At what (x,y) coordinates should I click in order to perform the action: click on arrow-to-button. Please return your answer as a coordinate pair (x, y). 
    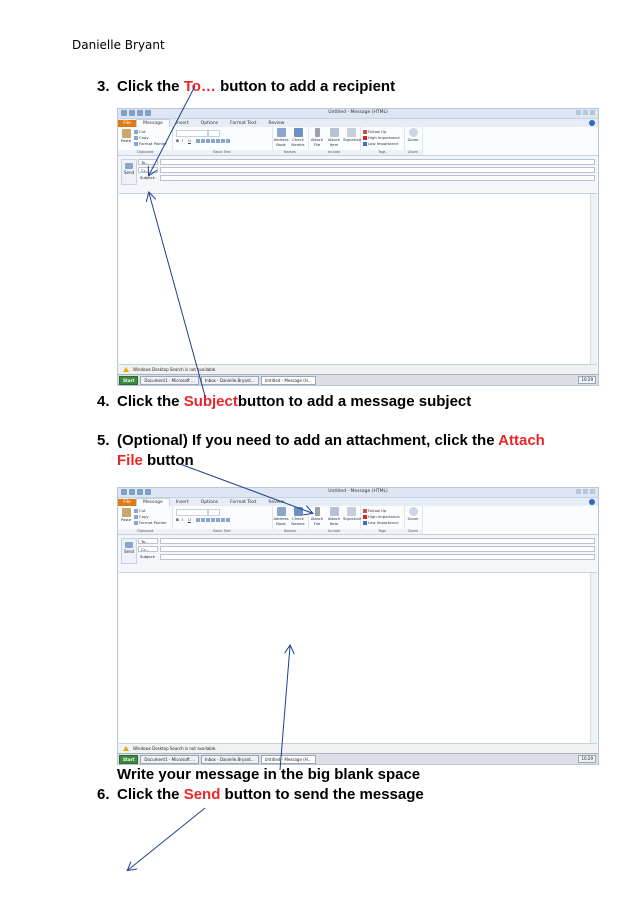
    Looking at the image, I should click on (172, 130).